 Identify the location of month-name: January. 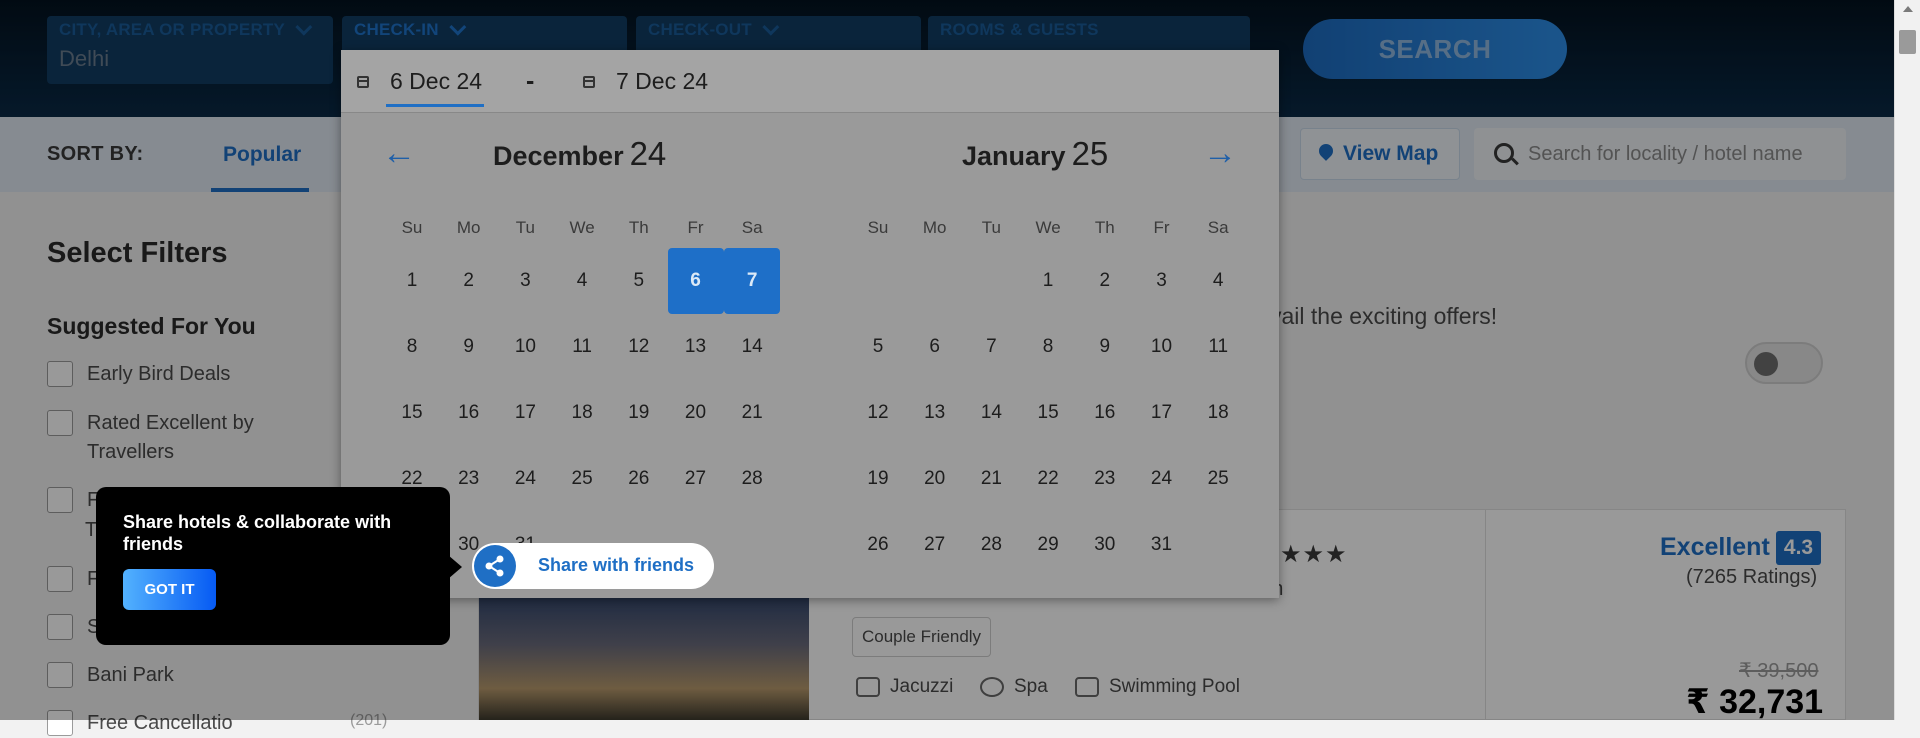
(1014, 156).